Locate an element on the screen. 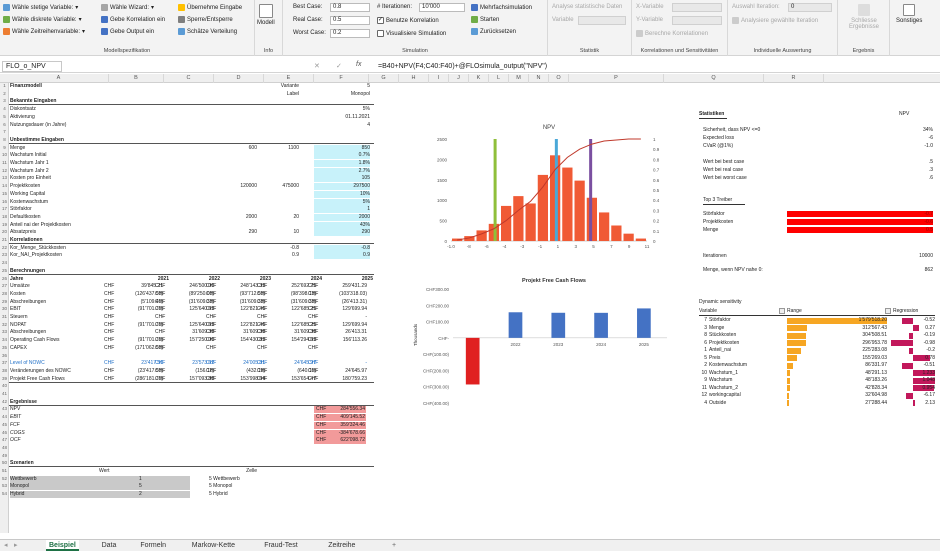  row-label: Working Capital is located at coordinates (65, 194).